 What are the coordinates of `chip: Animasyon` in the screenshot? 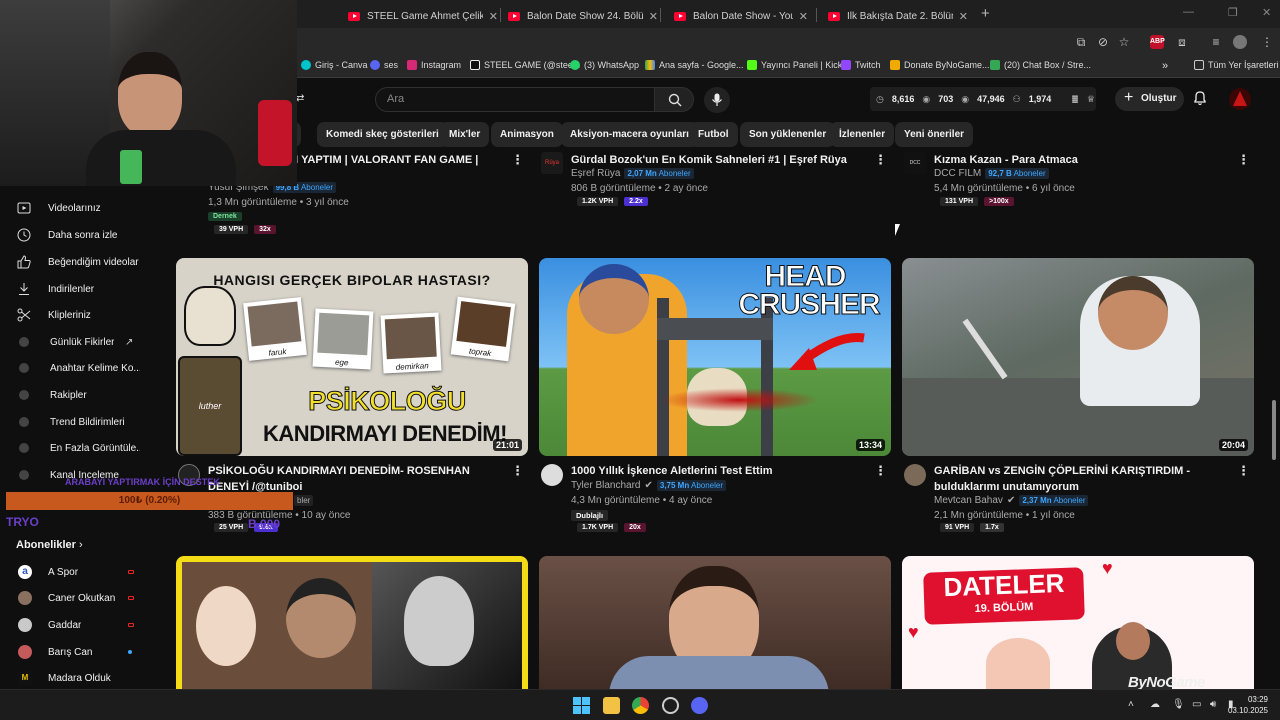 It's located at (527, 134).